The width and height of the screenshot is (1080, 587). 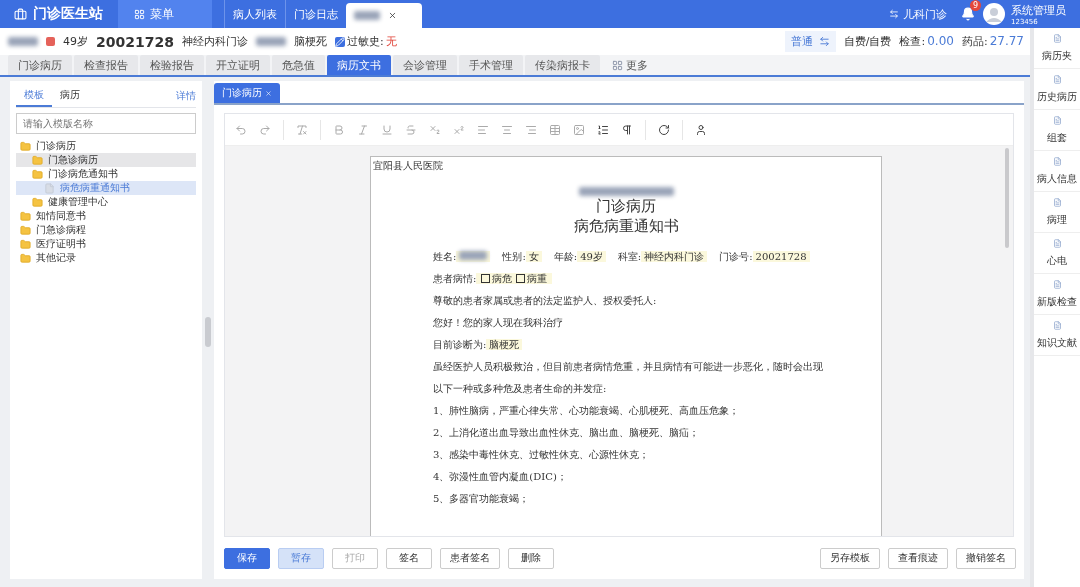 What do you see at coordinates (579, 129) in the screenshot?
I see `image-icon` at bounding box center [579, 129].